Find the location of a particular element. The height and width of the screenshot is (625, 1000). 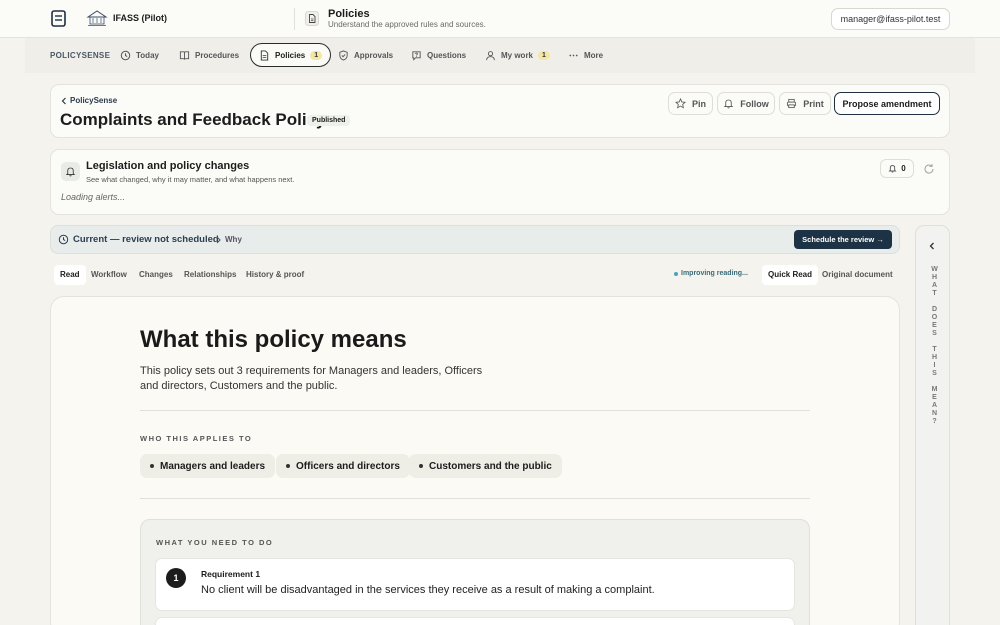

breadcrumb: PolicySense is located at coordinates (89, 100).